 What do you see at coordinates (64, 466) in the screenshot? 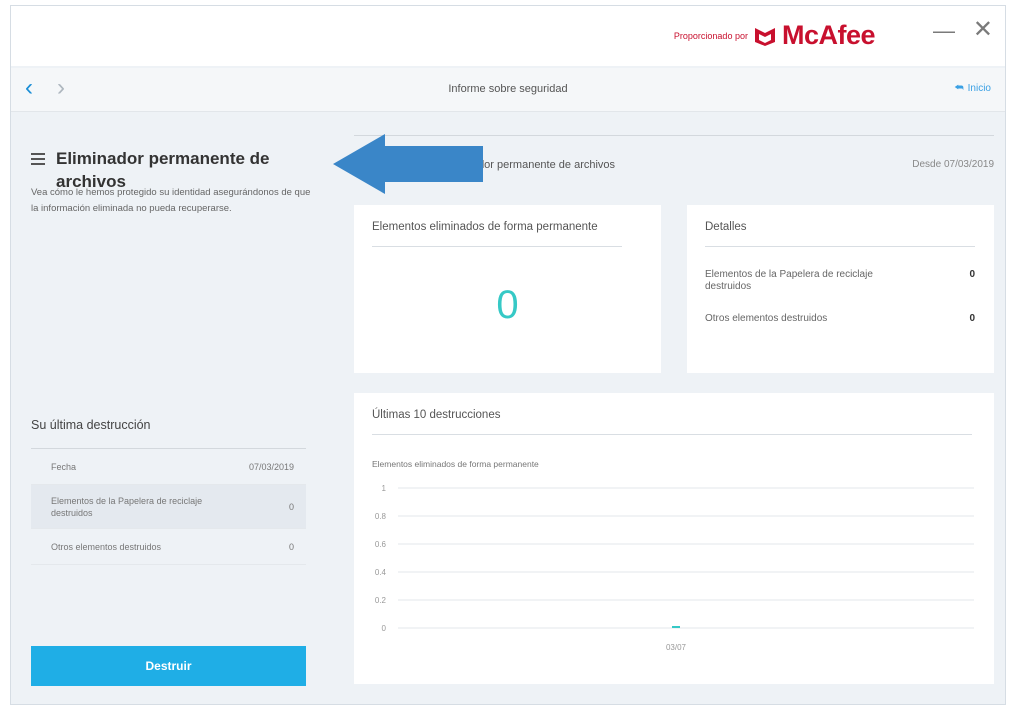
I see `row-label: Fecha` at bounding box center [64, 466].